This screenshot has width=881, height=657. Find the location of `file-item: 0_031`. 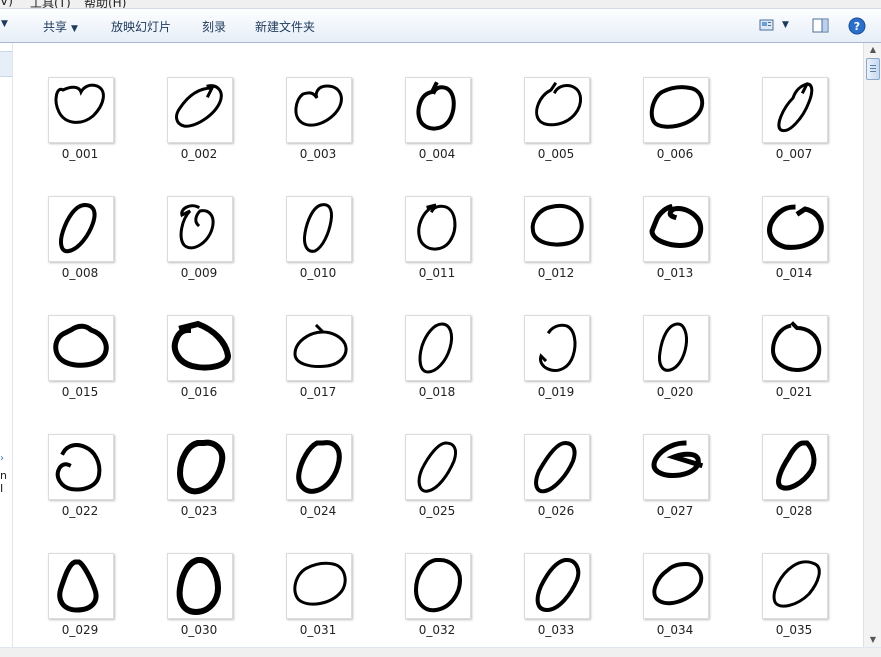

file-item: 0_031 is located at coordinates (309, 578).